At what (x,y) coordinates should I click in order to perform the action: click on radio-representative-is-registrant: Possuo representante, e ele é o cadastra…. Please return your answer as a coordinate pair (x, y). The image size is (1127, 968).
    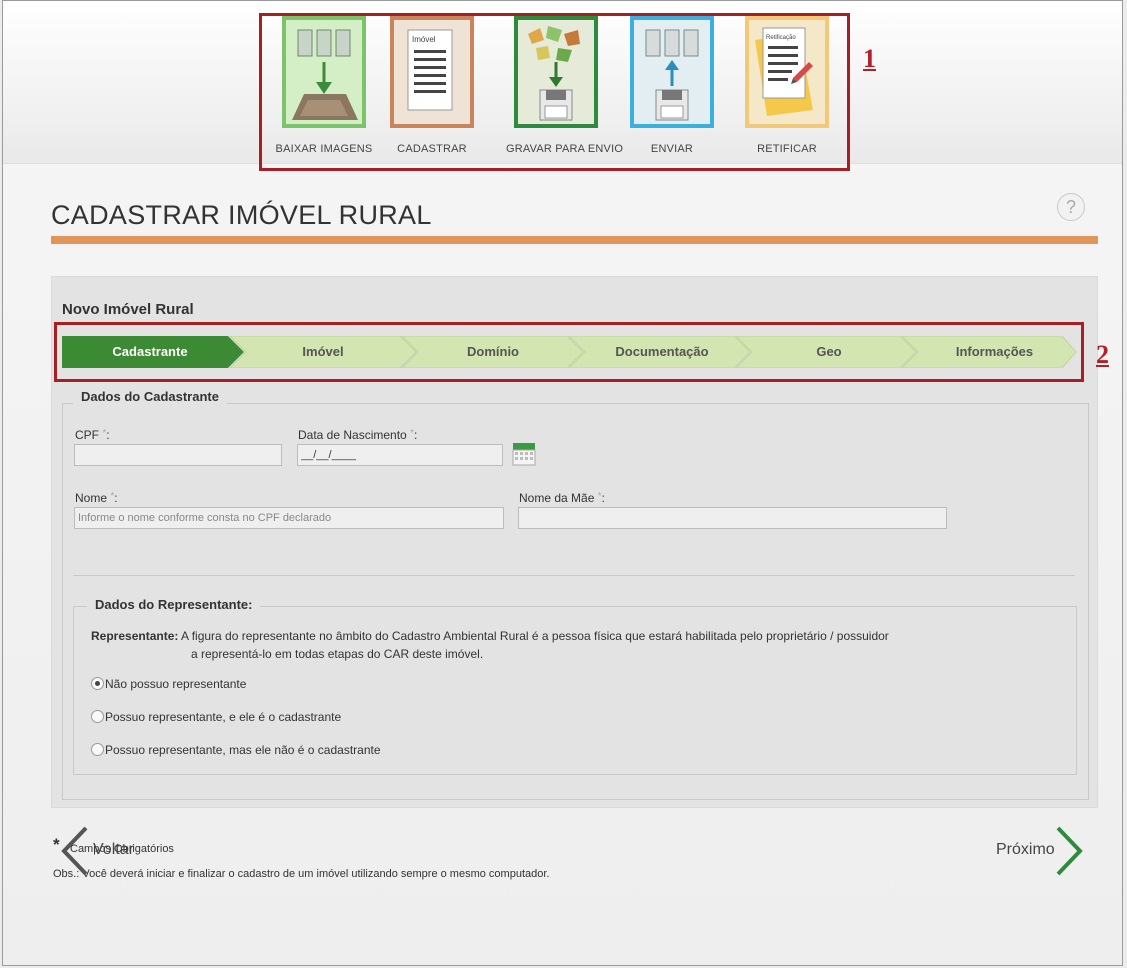
    Looking at the image, I should click on (216, 717).